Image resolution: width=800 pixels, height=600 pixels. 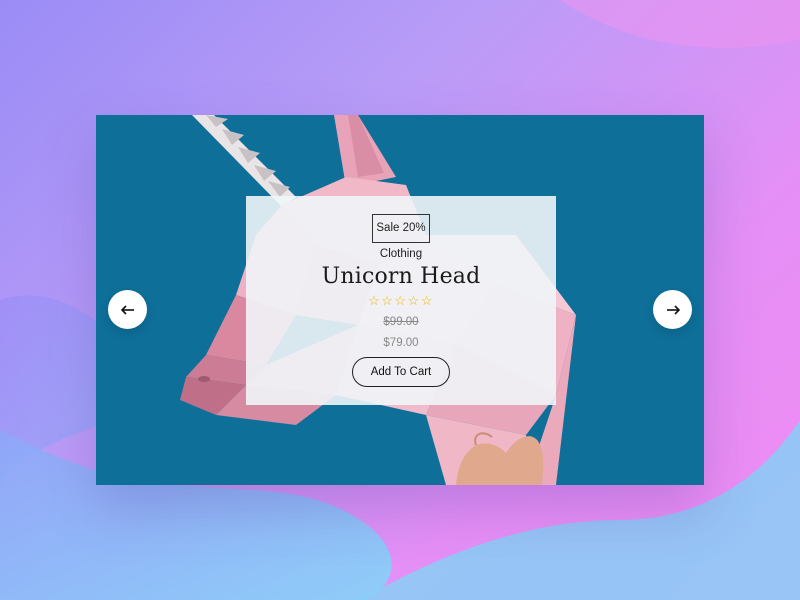 What do you see at coordinates (401, 254) in the screenshot?
I see `product-category: Clothing` at bounding box center [401, 254].